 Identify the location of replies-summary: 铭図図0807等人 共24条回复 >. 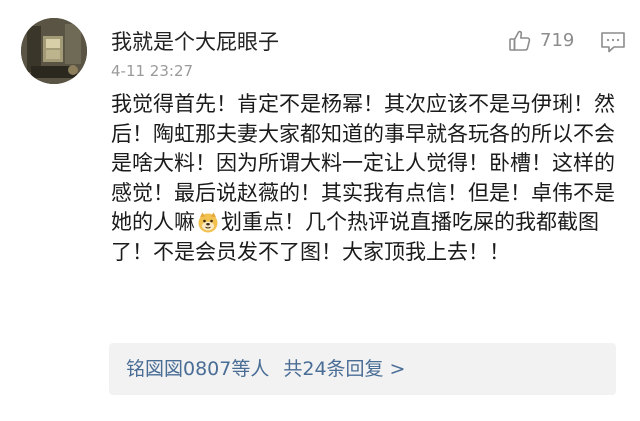
(362, 369).